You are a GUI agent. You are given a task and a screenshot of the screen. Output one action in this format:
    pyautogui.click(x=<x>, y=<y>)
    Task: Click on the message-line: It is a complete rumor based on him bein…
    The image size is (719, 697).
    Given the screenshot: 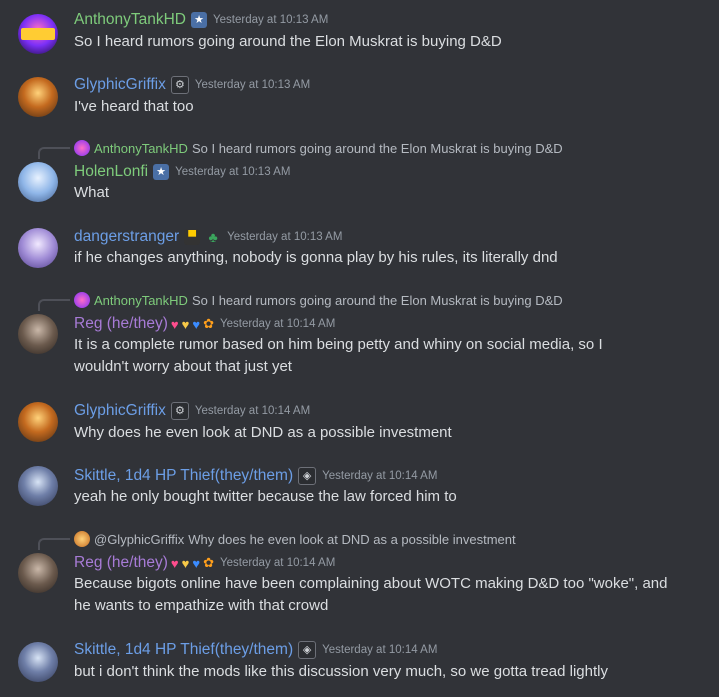 What is the action you would take?
    pyautogui.click(x=338, y=344)
    